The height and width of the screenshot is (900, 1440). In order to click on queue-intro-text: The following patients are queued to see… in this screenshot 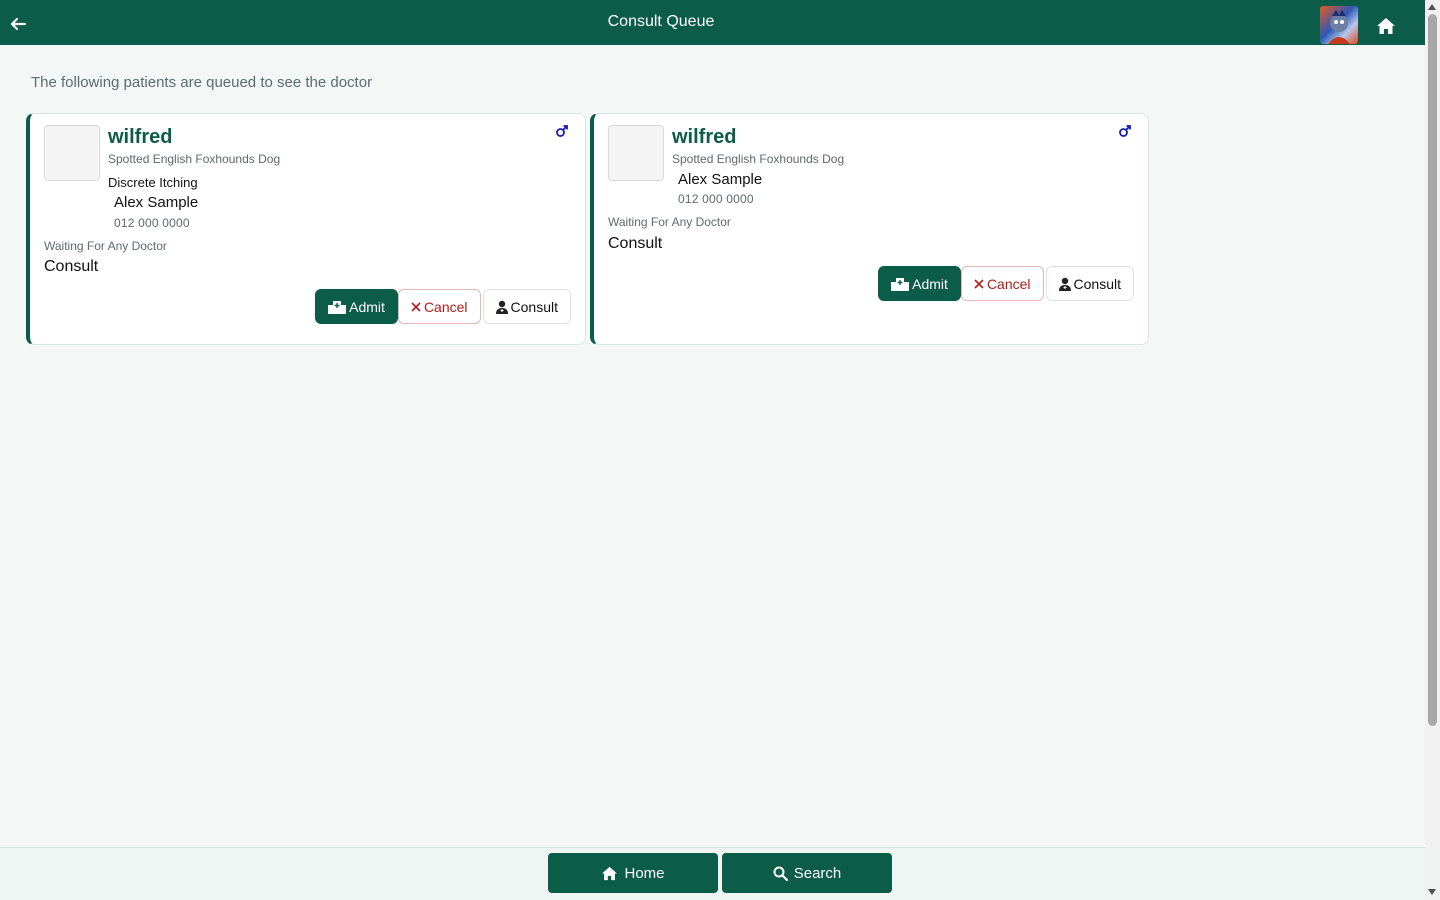, I will do `click(202, 82)`.